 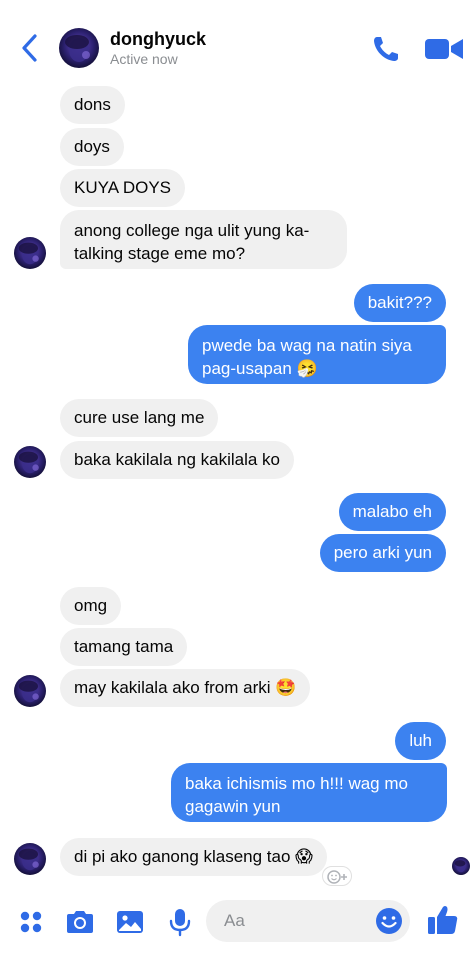 I want to click on like-button, so click(x=443, y=920).